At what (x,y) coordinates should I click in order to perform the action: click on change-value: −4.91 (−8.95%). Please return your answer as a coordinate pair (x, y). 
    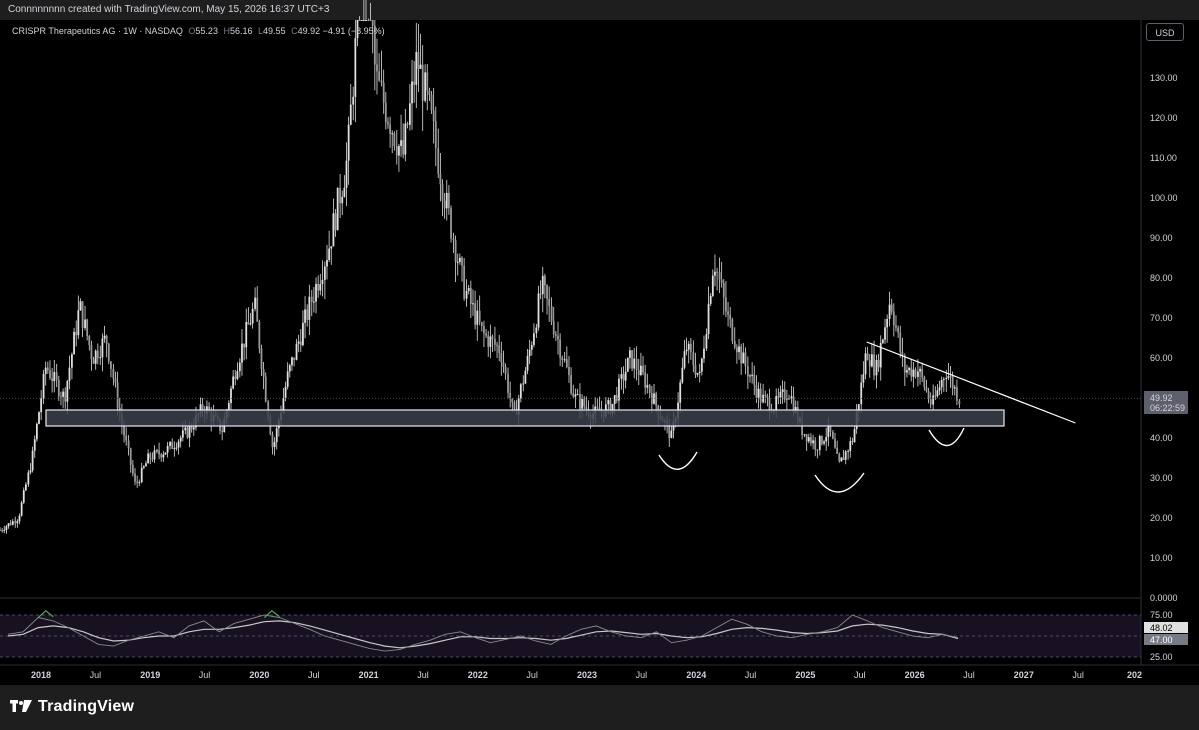
    Looking at the image, I should click on (353, 31).